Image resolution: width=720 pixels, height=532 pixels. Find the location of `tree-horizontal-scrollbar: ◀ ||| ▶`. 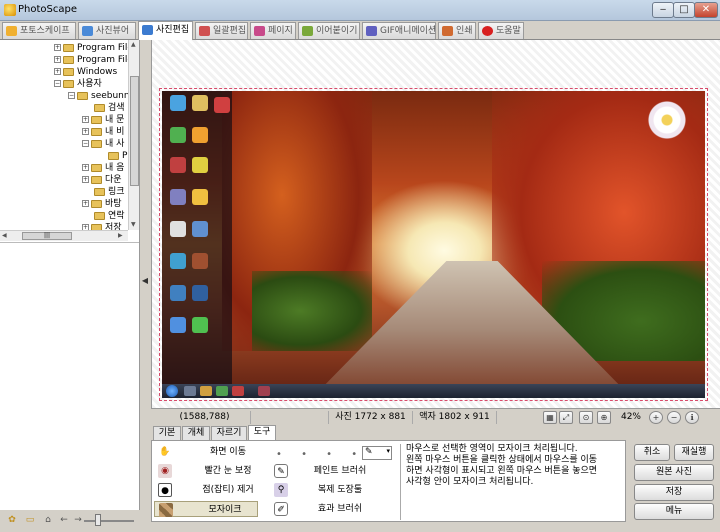

tree-horizontal-scrollbar: ◀ ||| ▶ is located at coordinates (64, 235).